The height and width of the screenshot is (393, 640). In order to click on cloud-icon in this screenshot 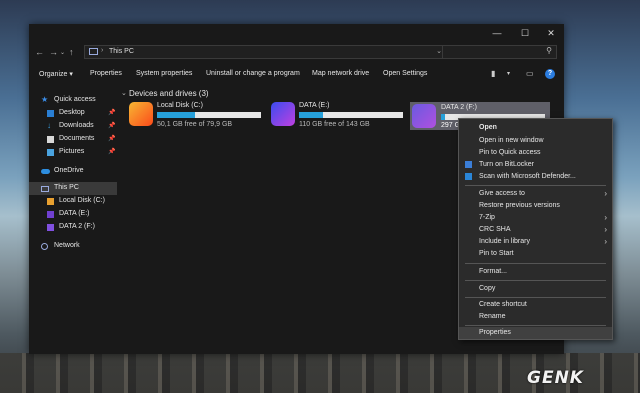, I will do `click(45, 171)`.